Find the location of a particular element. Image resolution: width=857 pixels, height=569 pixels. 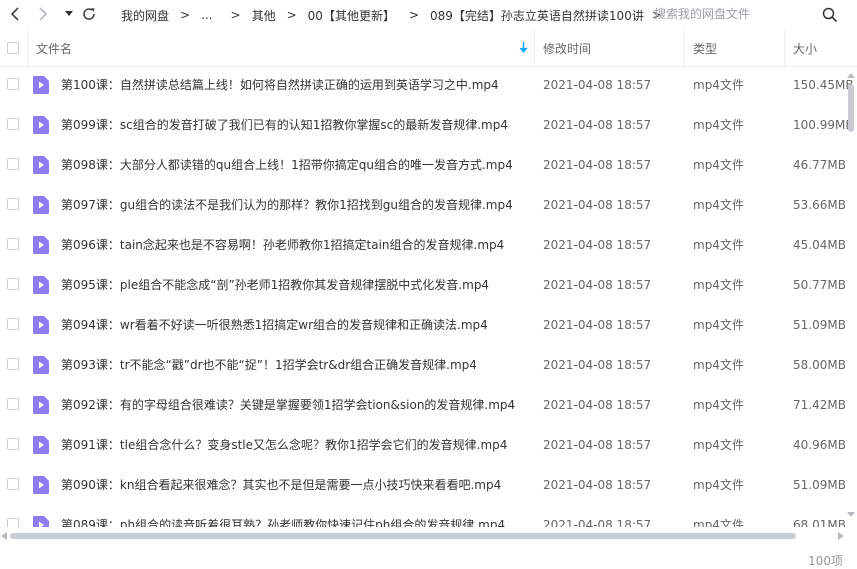

file-size: 58.00MB is located at coordinates (819, 365).